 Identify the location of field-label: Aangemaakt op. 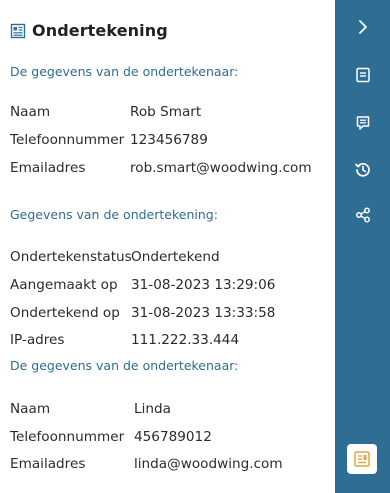
(64, 285).